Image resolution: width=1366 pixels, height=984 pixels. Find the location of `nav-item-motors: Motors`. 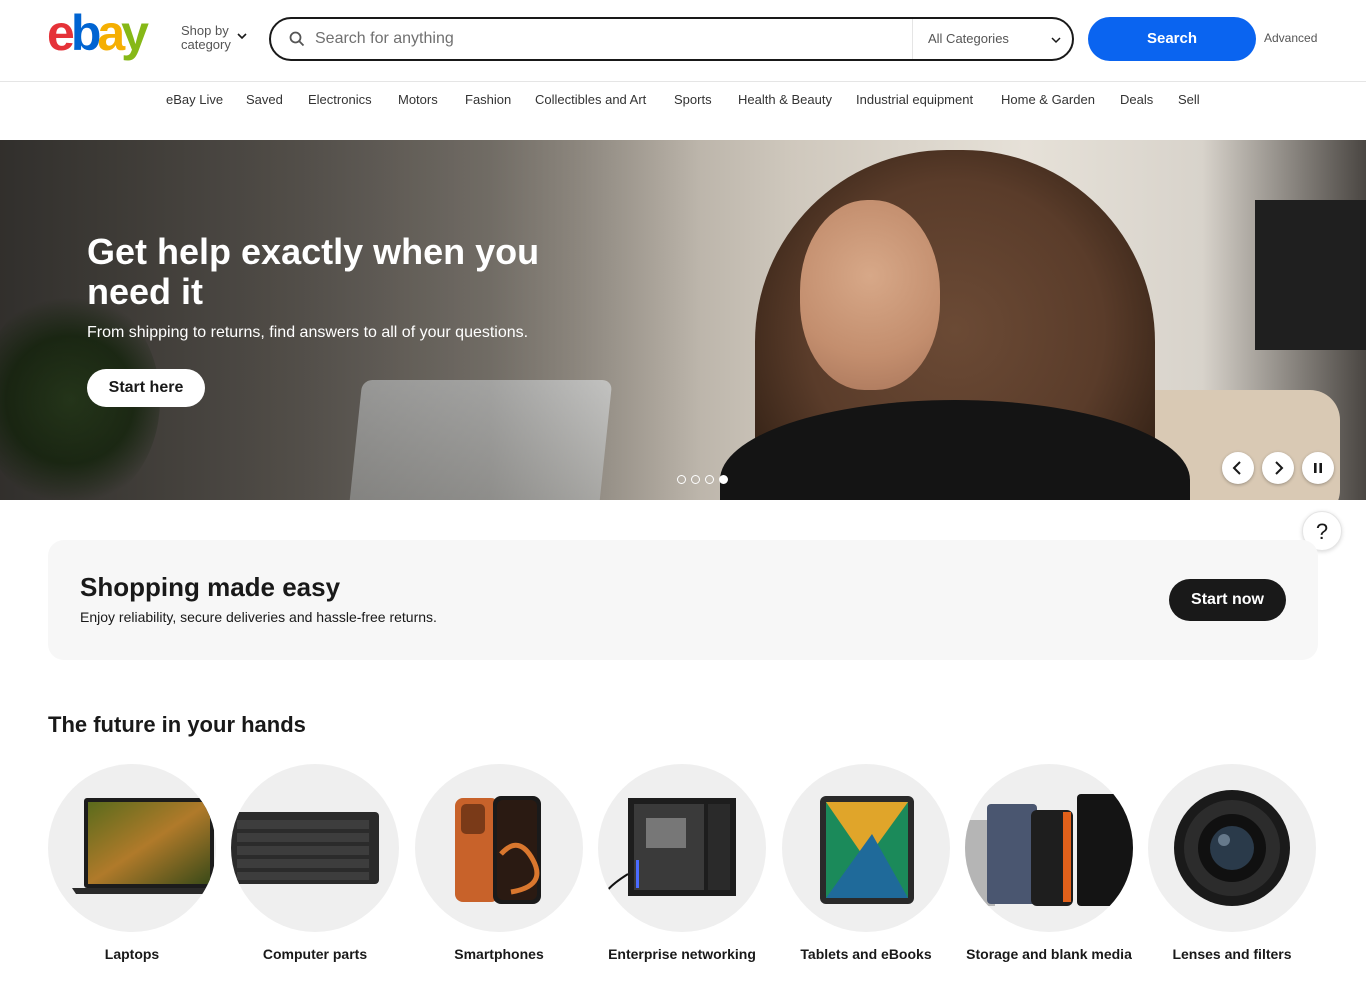

nav-item-motors: Motors is located at coordinates (418, 99).